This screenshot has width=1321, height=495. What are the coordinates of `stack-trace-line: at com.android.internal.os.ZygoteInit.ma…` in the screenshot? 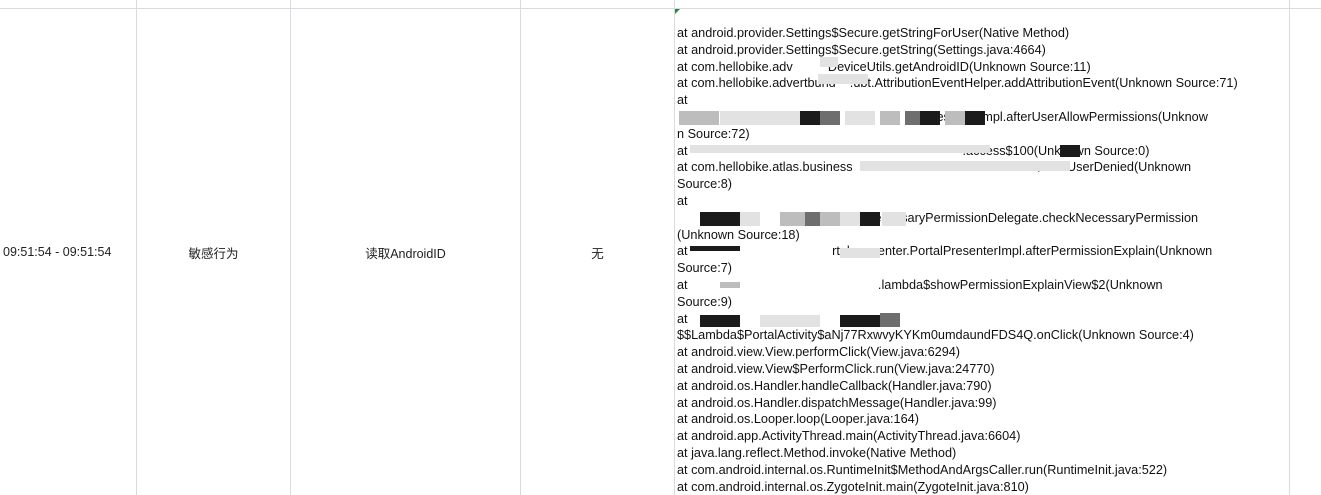 It's located at (853, 486).